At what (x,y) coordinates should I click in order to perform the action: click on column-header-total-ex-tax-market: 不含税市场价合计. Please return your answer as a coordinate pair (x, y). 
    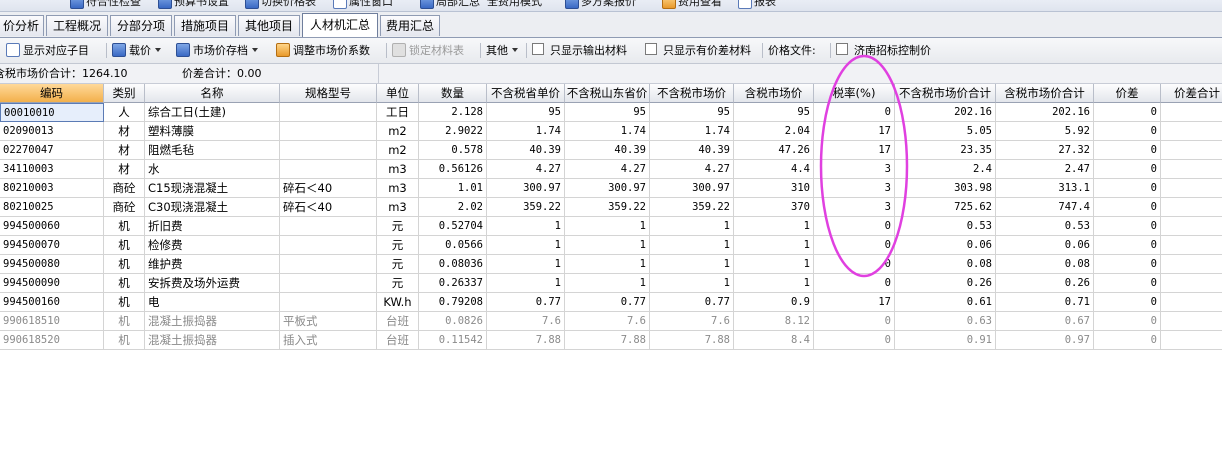
    Looking at the image, I should click on (945, 93).